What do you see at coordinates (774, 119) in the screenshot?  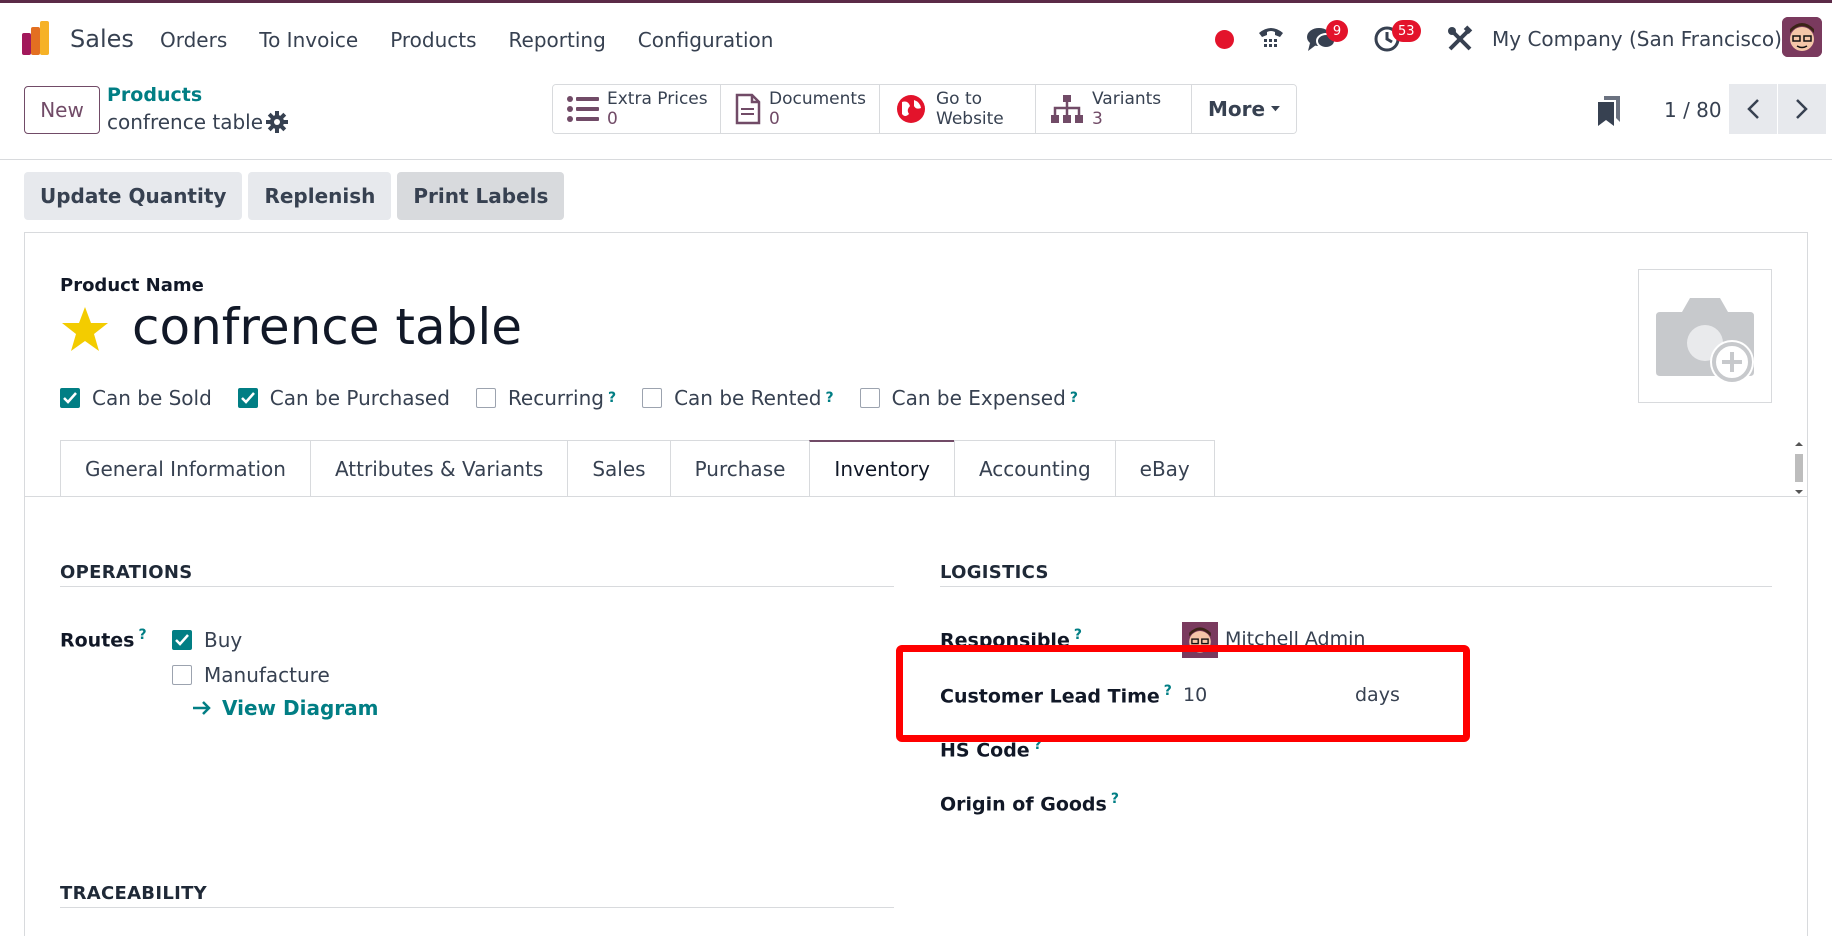 I see `smart-value: 0` at bounding box center [774, 119].